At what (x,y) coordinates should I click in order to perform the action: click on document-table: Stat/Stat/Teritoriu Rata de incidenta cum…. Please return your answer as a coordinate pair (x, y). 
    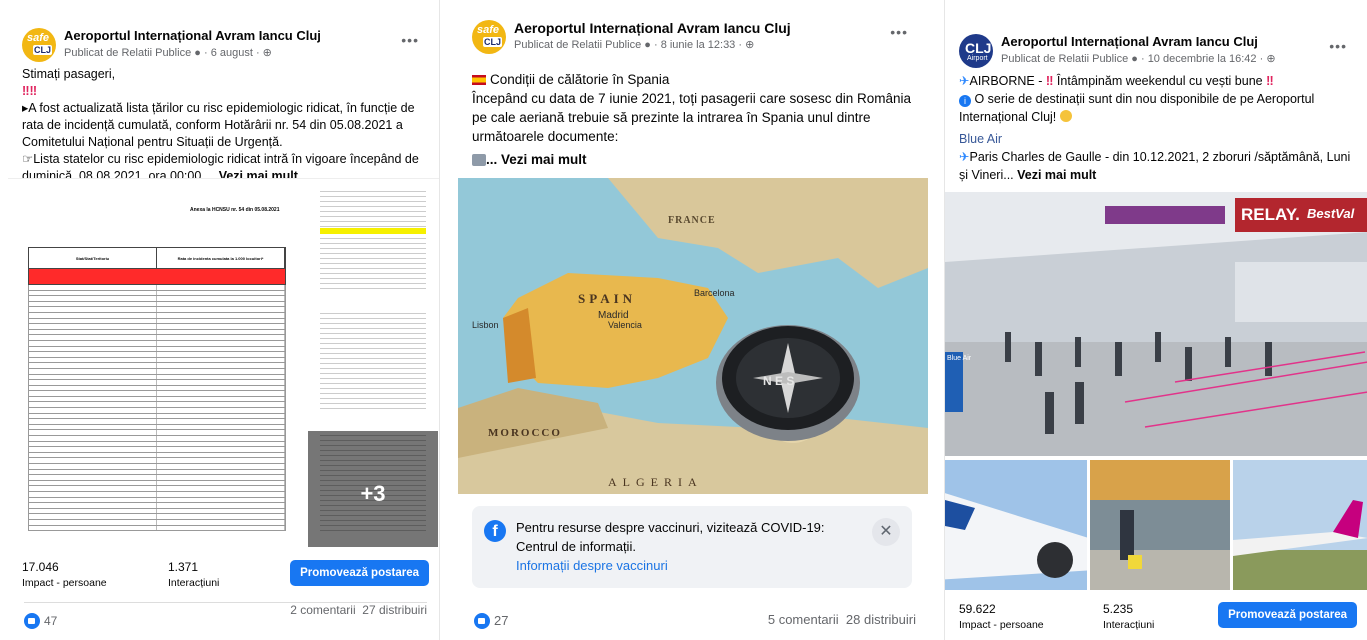
    Looking at the image, I should click on (157, 389).